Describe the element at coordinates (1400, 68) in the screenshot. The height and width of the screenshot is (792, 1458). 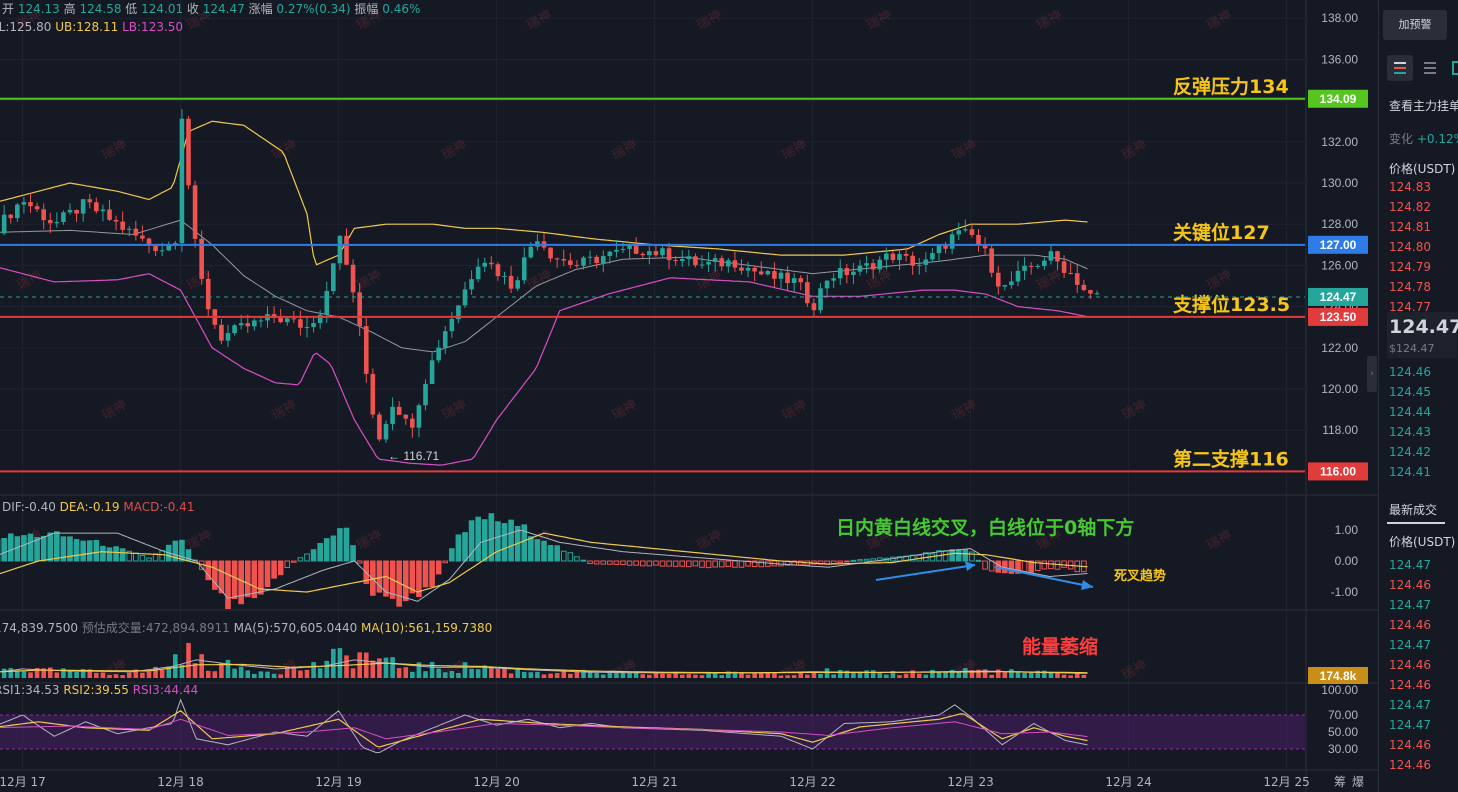
I see `orderbook-both-icon` at that location.